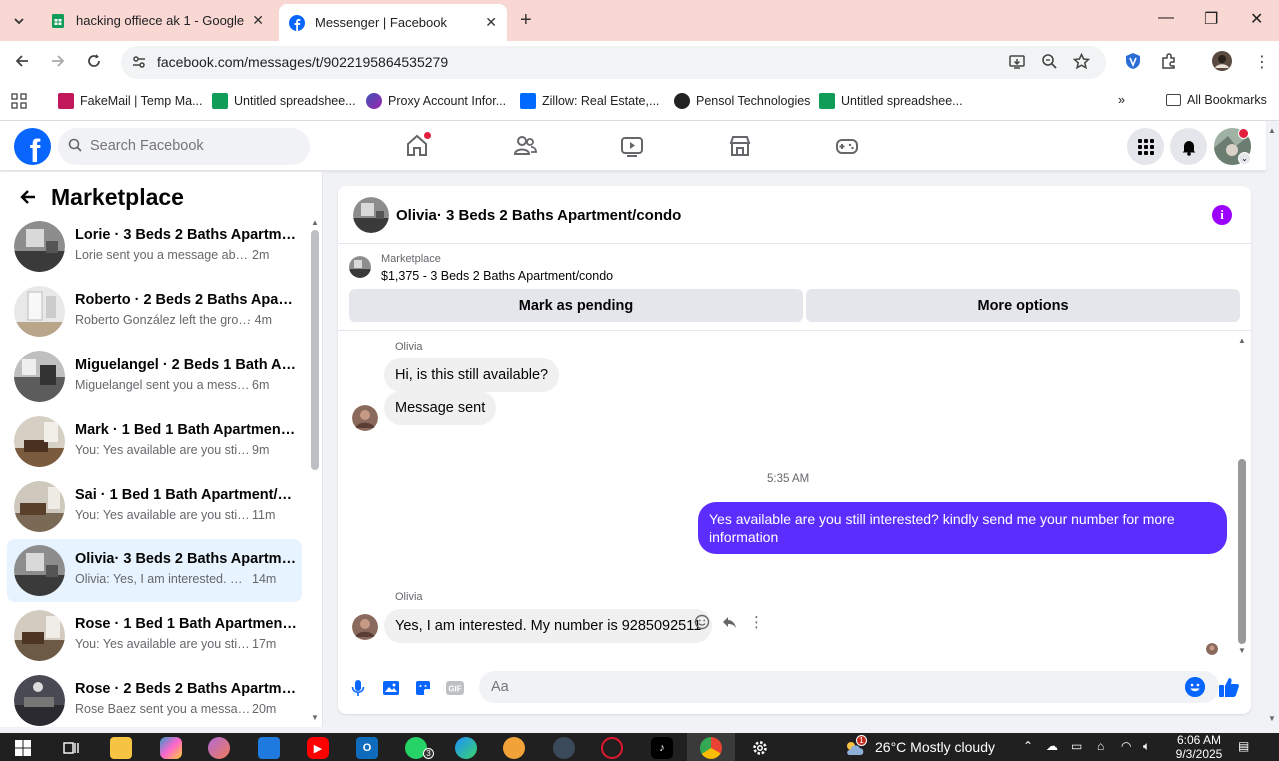  Describe the element at coordinates (1017, 64) in the screenshot. I see `install-app-icon` at that location.